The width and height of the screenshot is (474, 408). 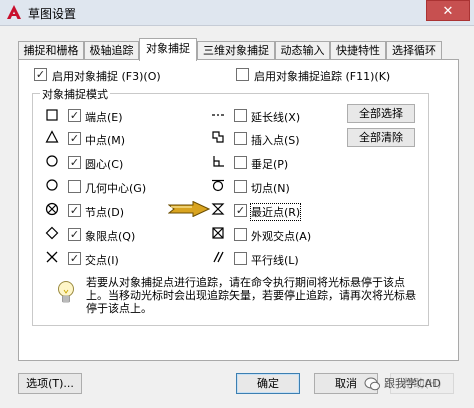 What do you see at coordinates (74, 186) in the screenshot?
I see `geometric-center-checkbox` at bounding box center [74, 186].